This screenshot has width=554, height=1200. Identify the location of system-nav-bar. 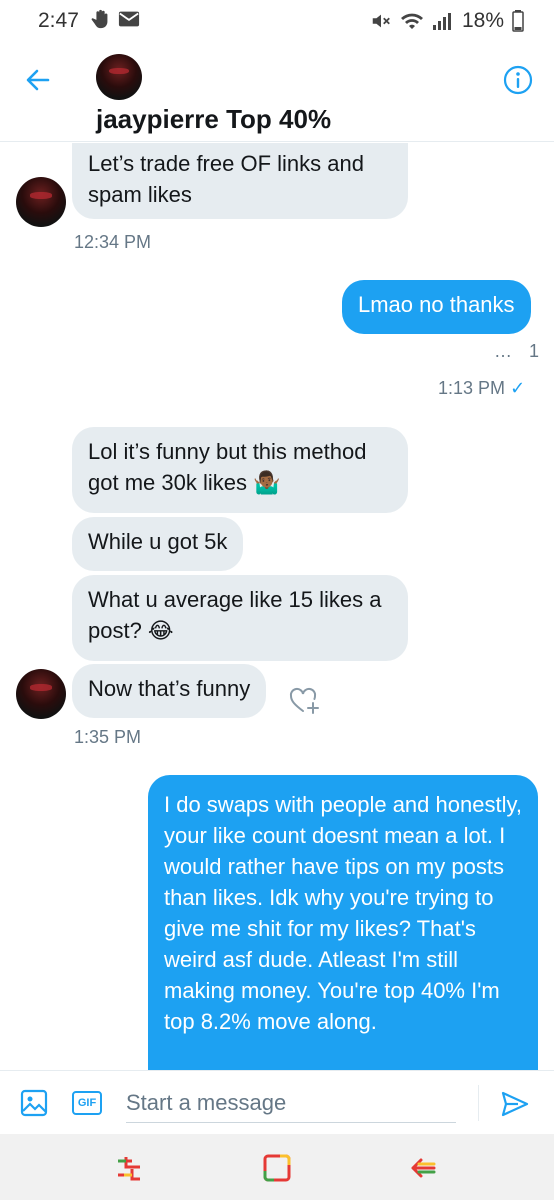
(277, 1167).